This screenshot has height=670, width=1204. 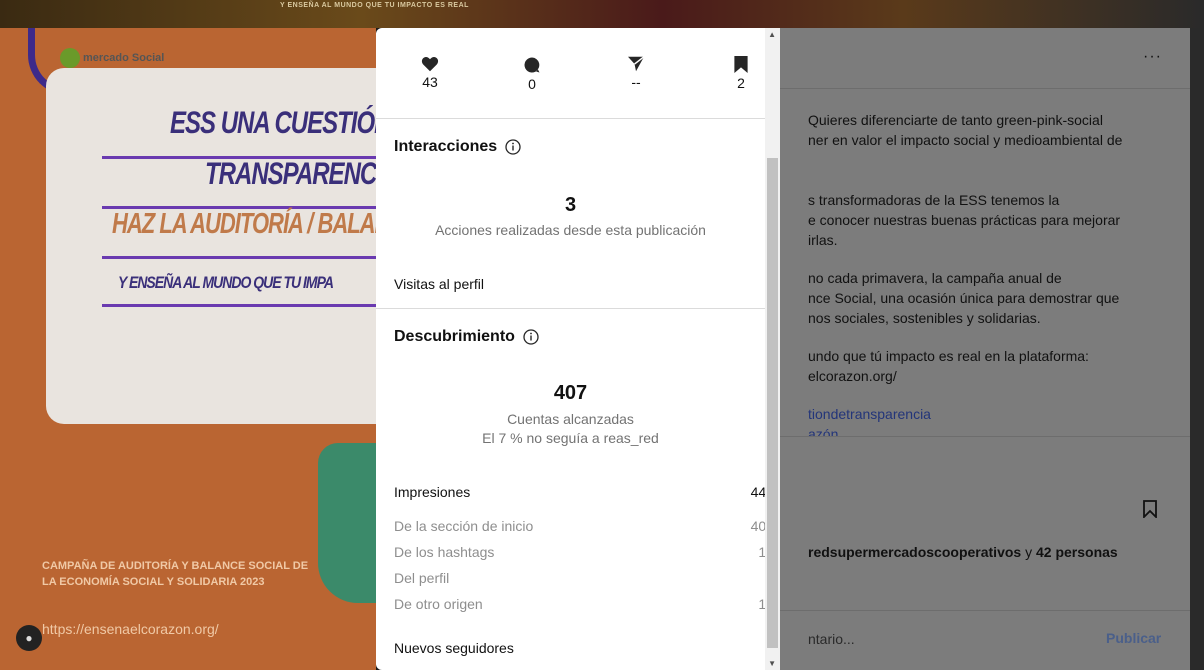 What do you see at coordinates (430, 64) in the screenshot?
I see `heart-icon` at bounding box center [430, 64].